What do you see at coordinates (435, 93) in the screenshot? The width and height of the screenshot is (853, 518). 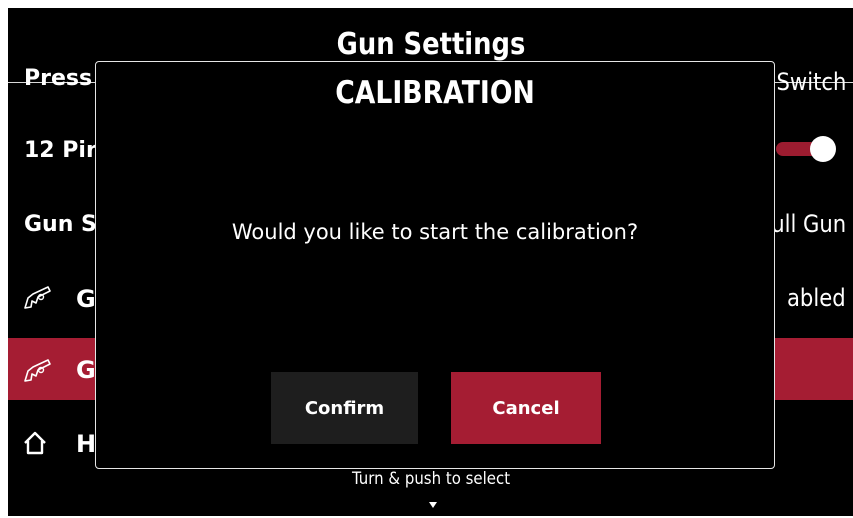 I see `dialog-title: CALIBRATION` at bounding box center [435, 93].